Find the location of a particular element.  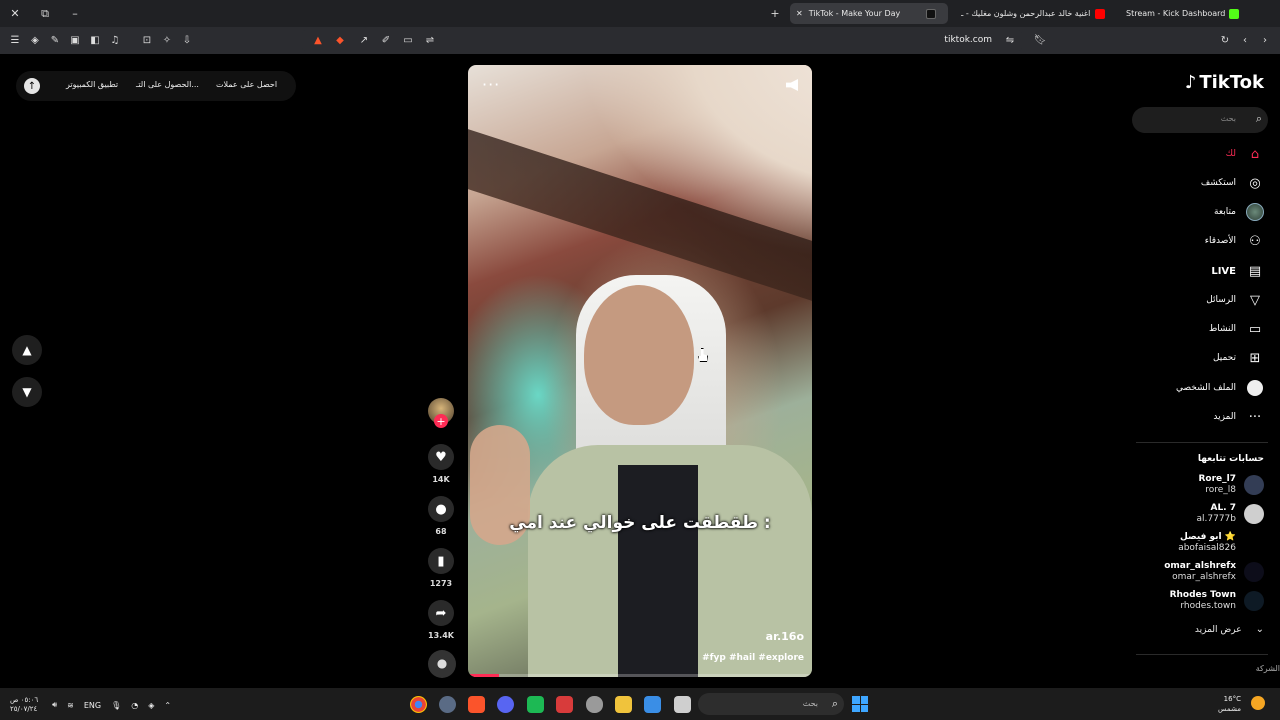

heart-icon: ♥ is located at coordinates (441, 457).